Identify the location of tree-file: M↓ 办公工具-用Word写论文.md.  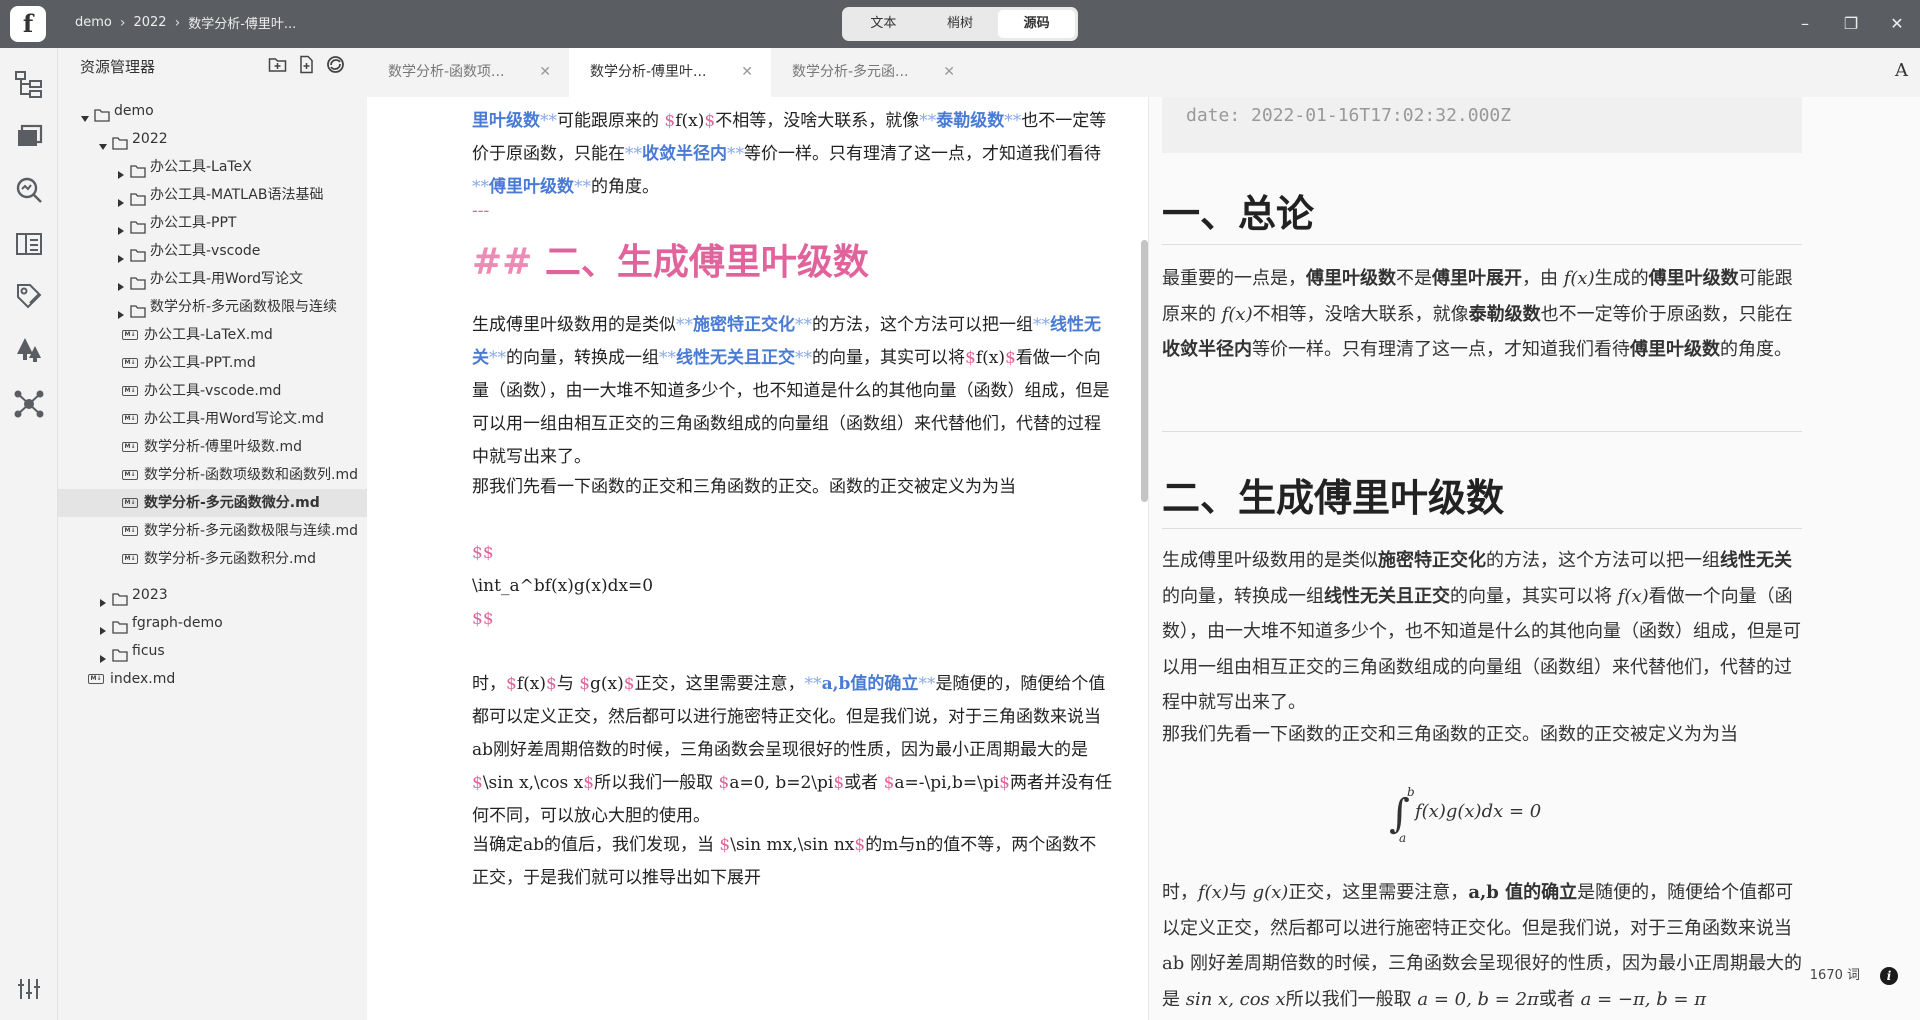
(212, 419).